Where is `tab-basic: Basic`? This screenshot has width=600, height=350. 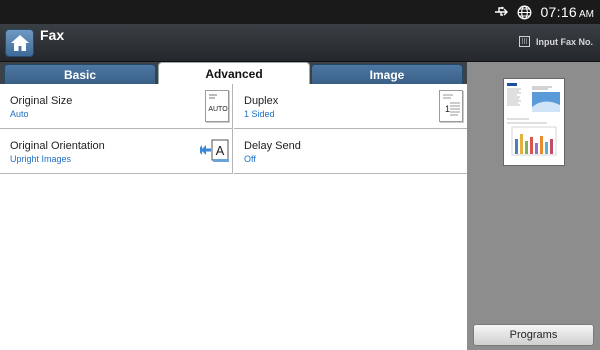
tab-basic: Basic is located at coordinates (80, 74).